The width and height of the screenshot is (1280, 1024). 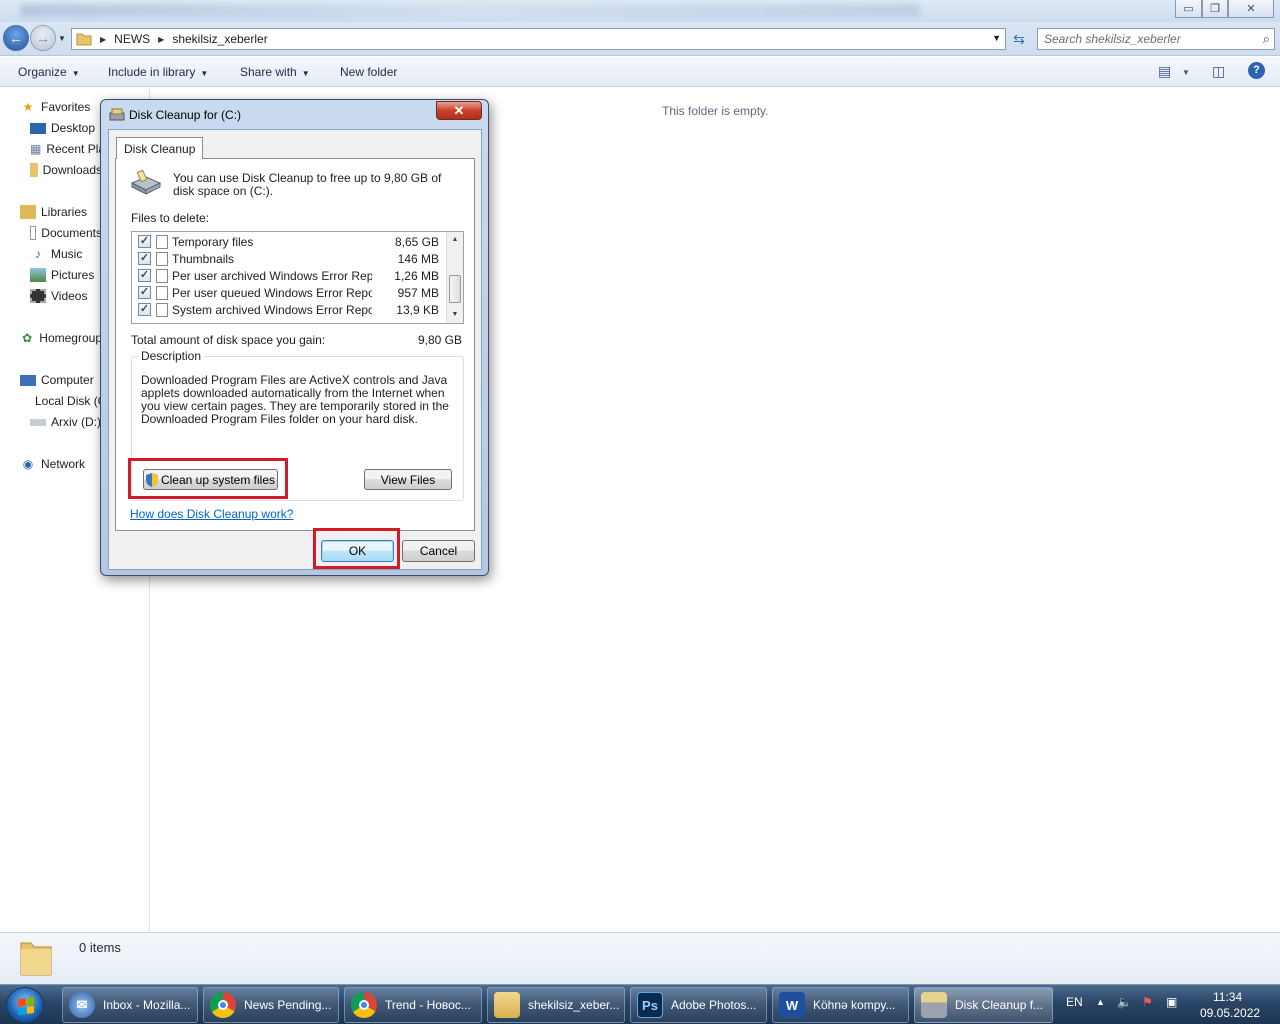 I want to click on forward-button: →, so click(x=43, y=38).